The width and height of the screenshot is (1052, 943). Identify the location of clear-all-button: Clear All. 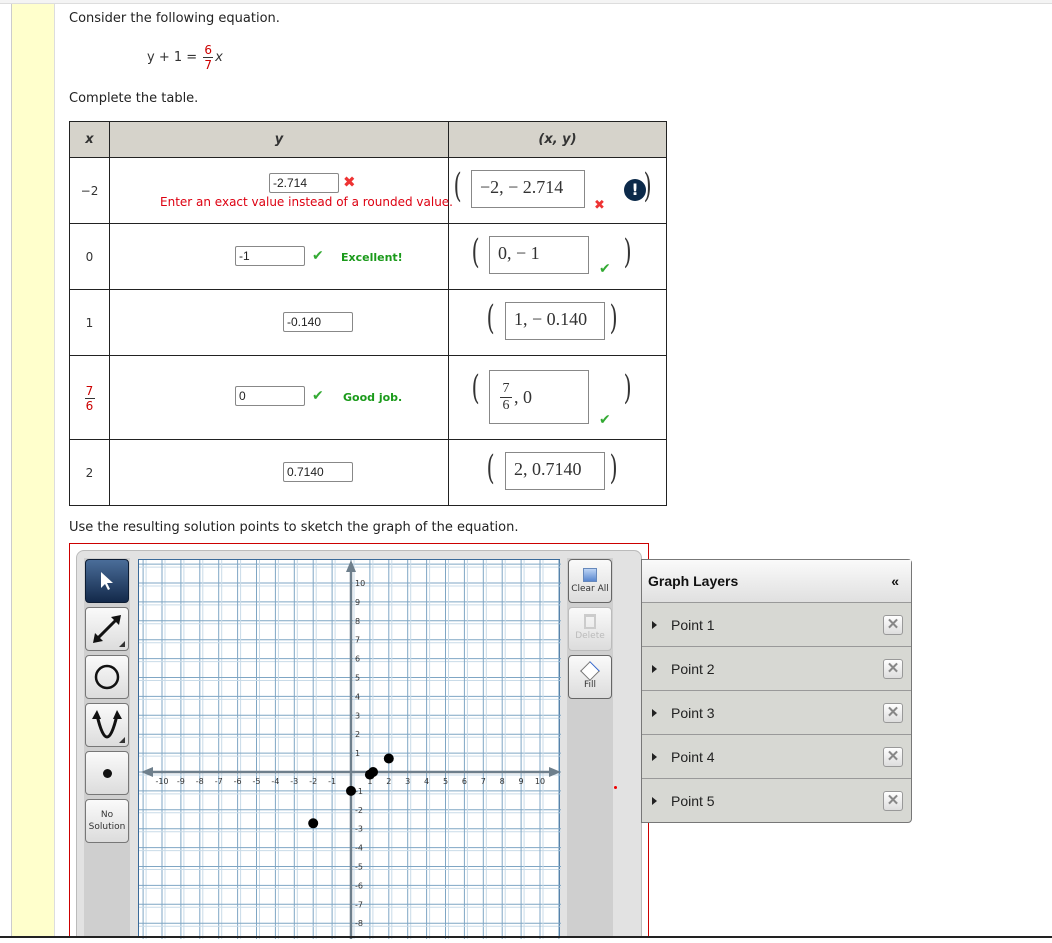
(590, 581).